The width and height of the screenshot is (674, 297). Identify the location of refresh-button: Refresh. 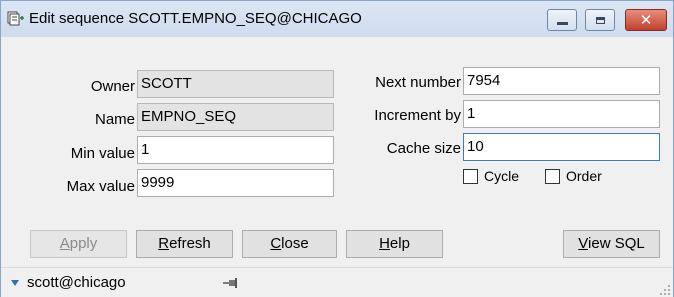
(184, 244).